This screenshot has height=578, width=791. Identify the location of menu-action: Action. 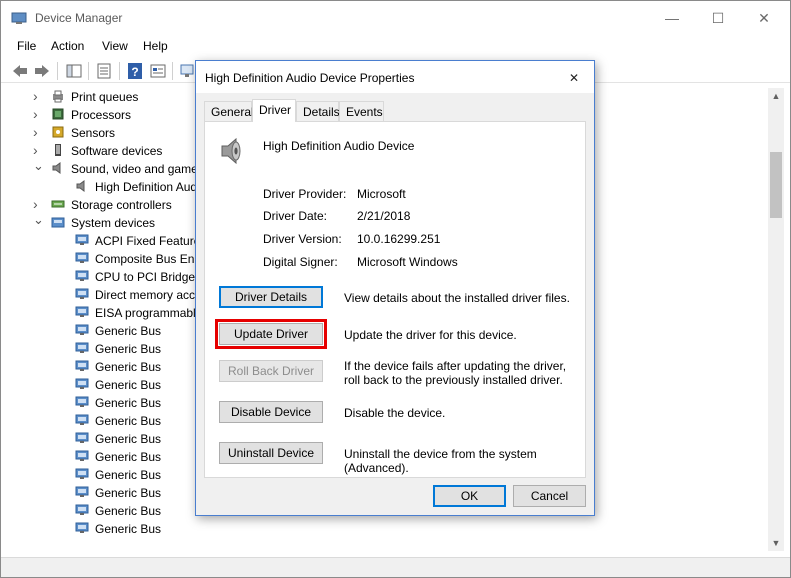
(67, 46).